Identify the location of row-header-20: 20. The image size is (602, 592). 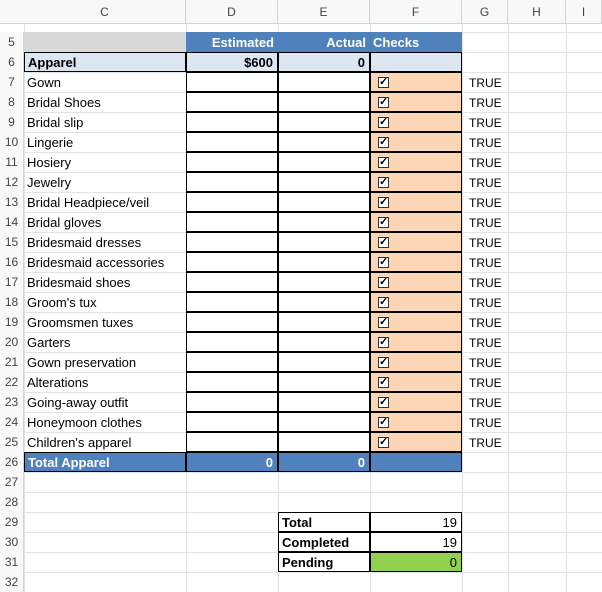
(12, 342).